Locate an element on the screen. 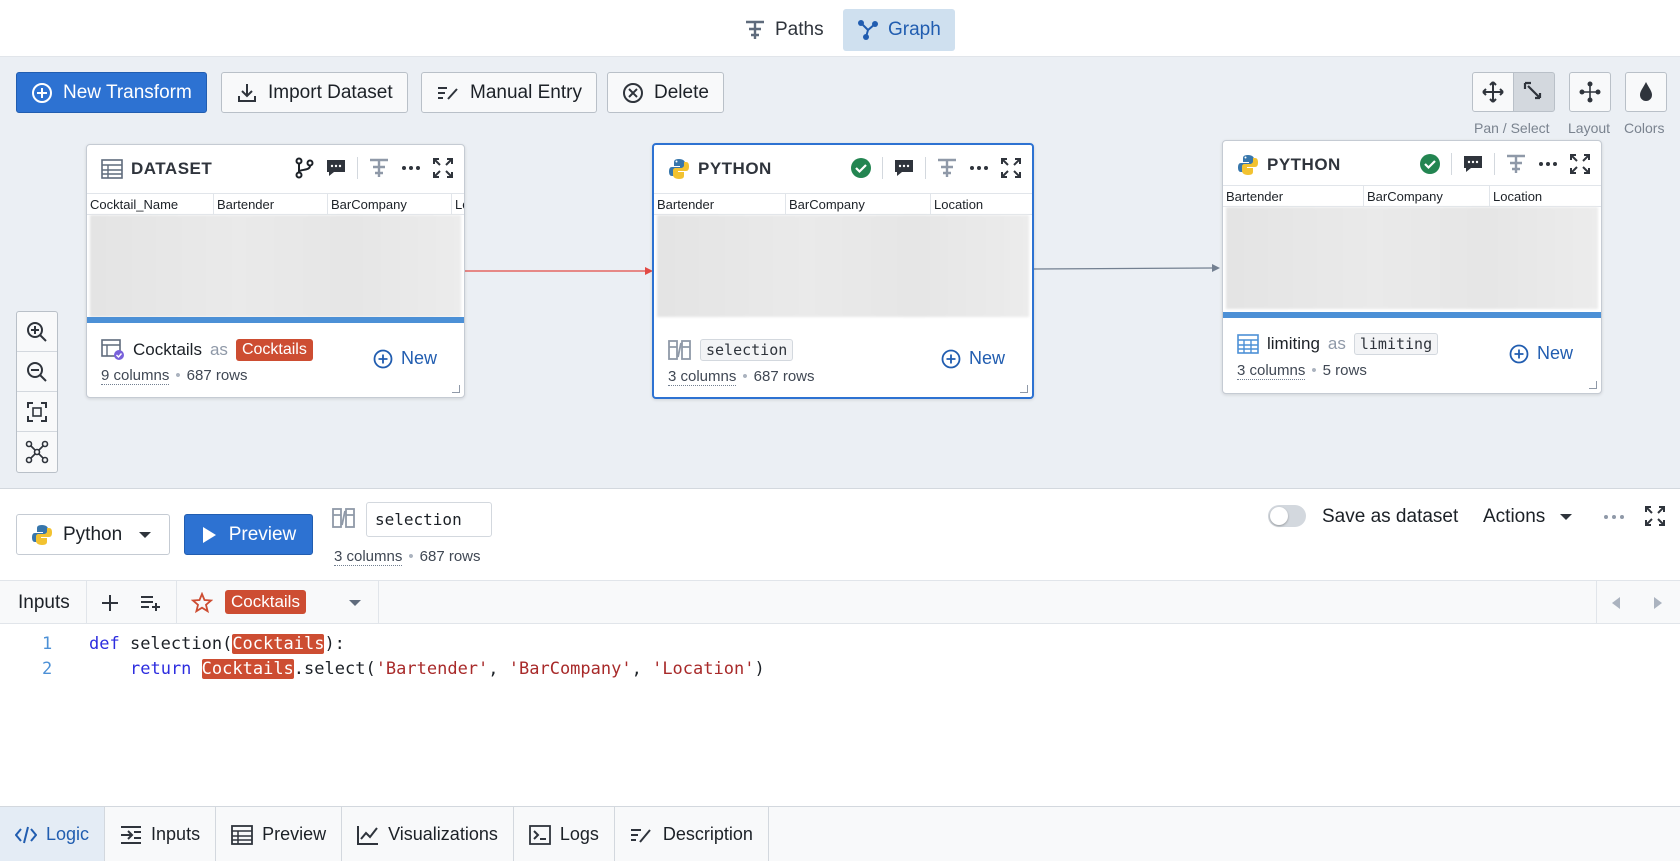  tab-preview: Preview is located at coordinates (279, 834).